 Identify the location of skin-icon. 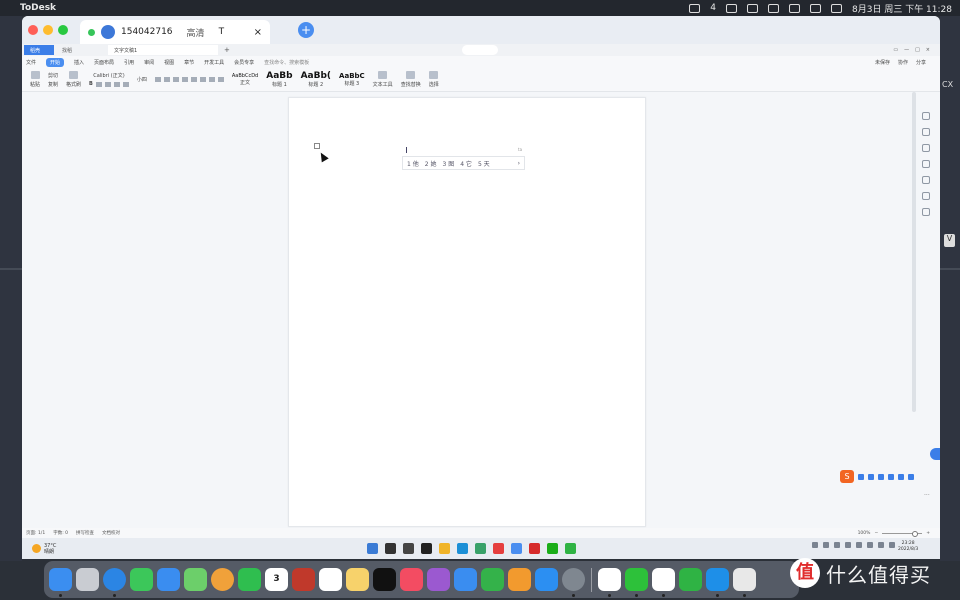
(901, 476).